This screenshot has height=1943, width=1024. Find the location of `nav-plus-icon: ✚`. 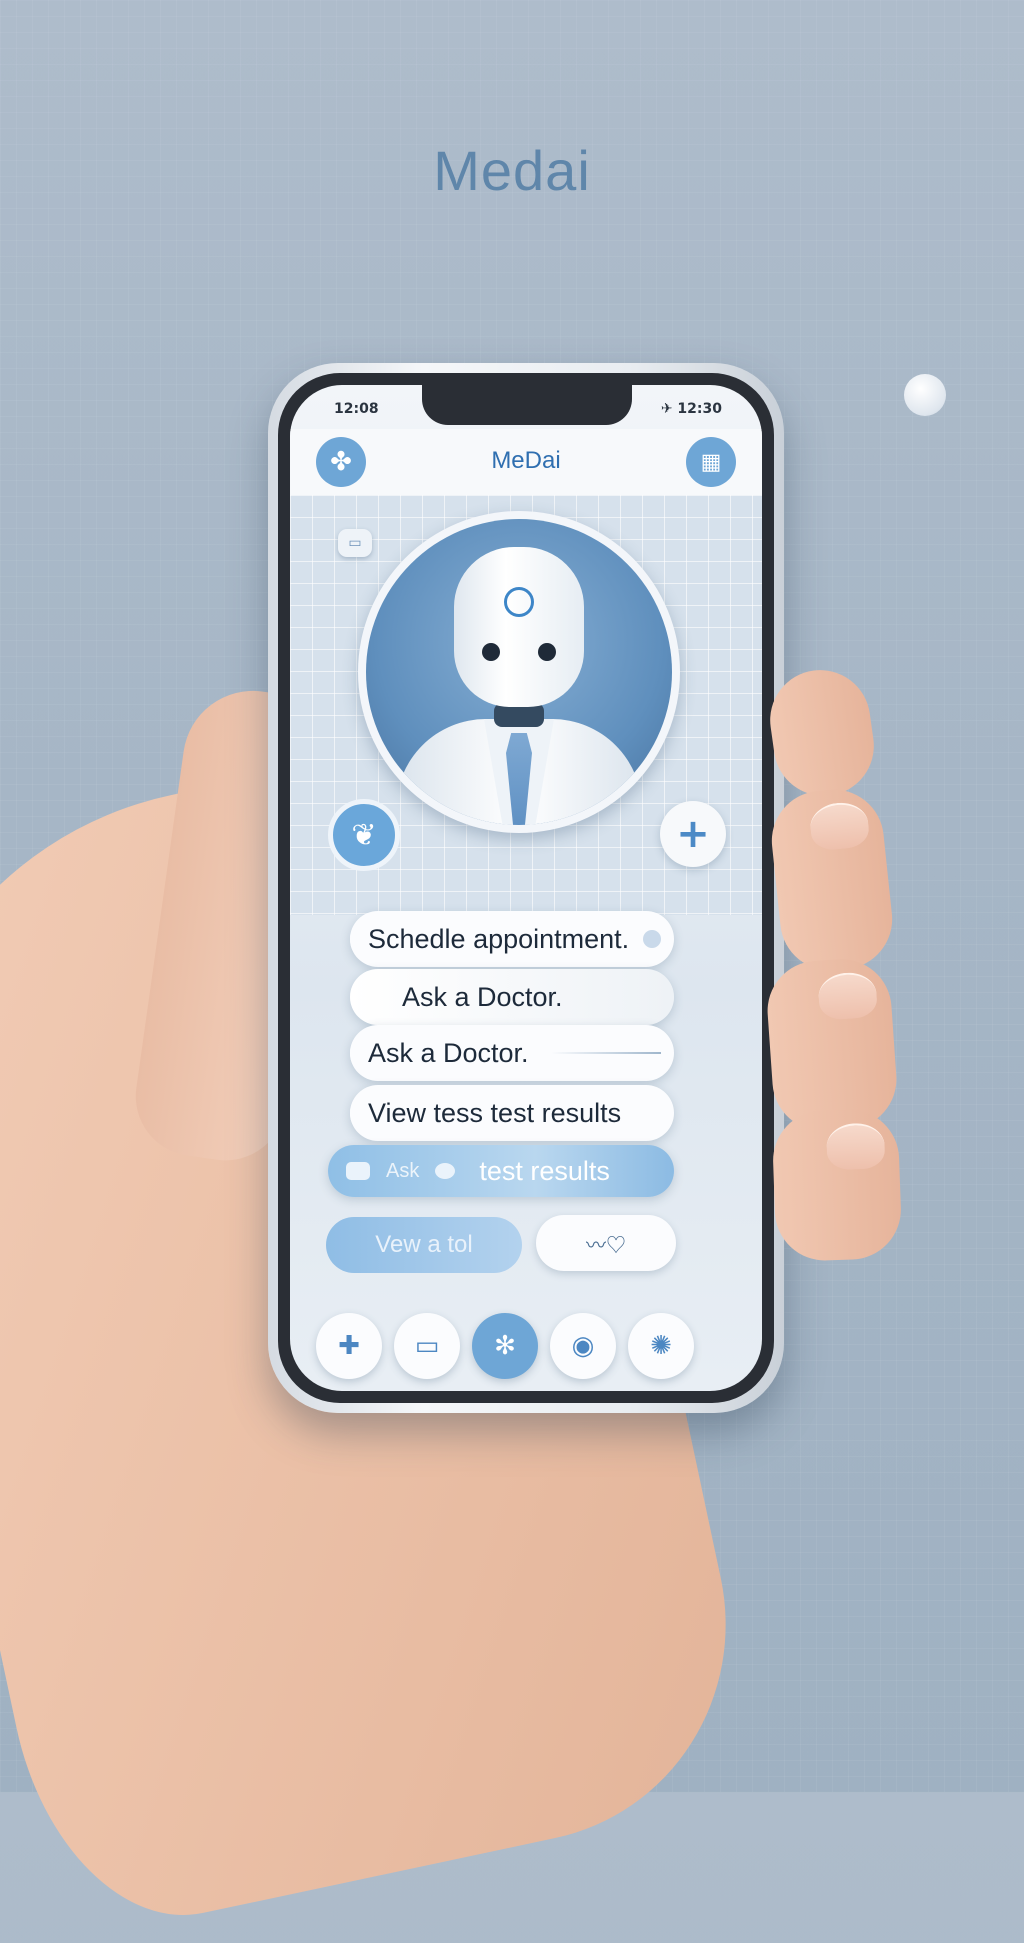

nav-plus-icon: ✚ is located at coordinates (349, 1346).